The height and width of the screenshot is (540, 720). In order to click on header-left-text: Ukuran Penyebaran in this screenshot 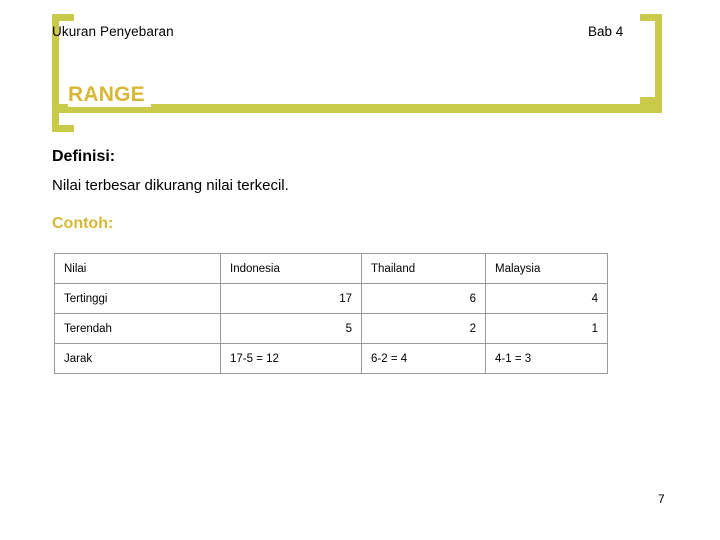, I will do `click(113, 31)`.